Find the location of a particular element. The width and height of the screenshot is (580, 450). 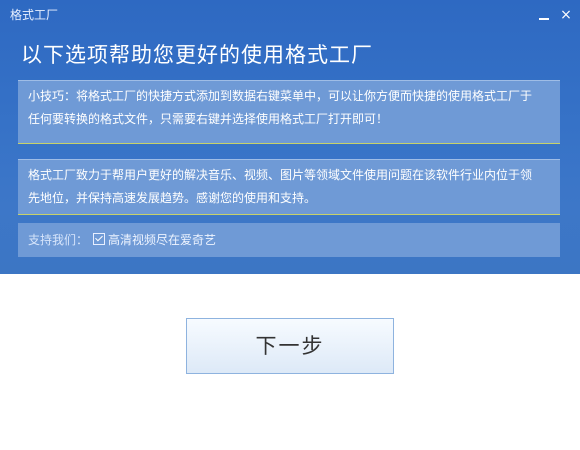

minimize-icon is located at coordinates (544, 19).